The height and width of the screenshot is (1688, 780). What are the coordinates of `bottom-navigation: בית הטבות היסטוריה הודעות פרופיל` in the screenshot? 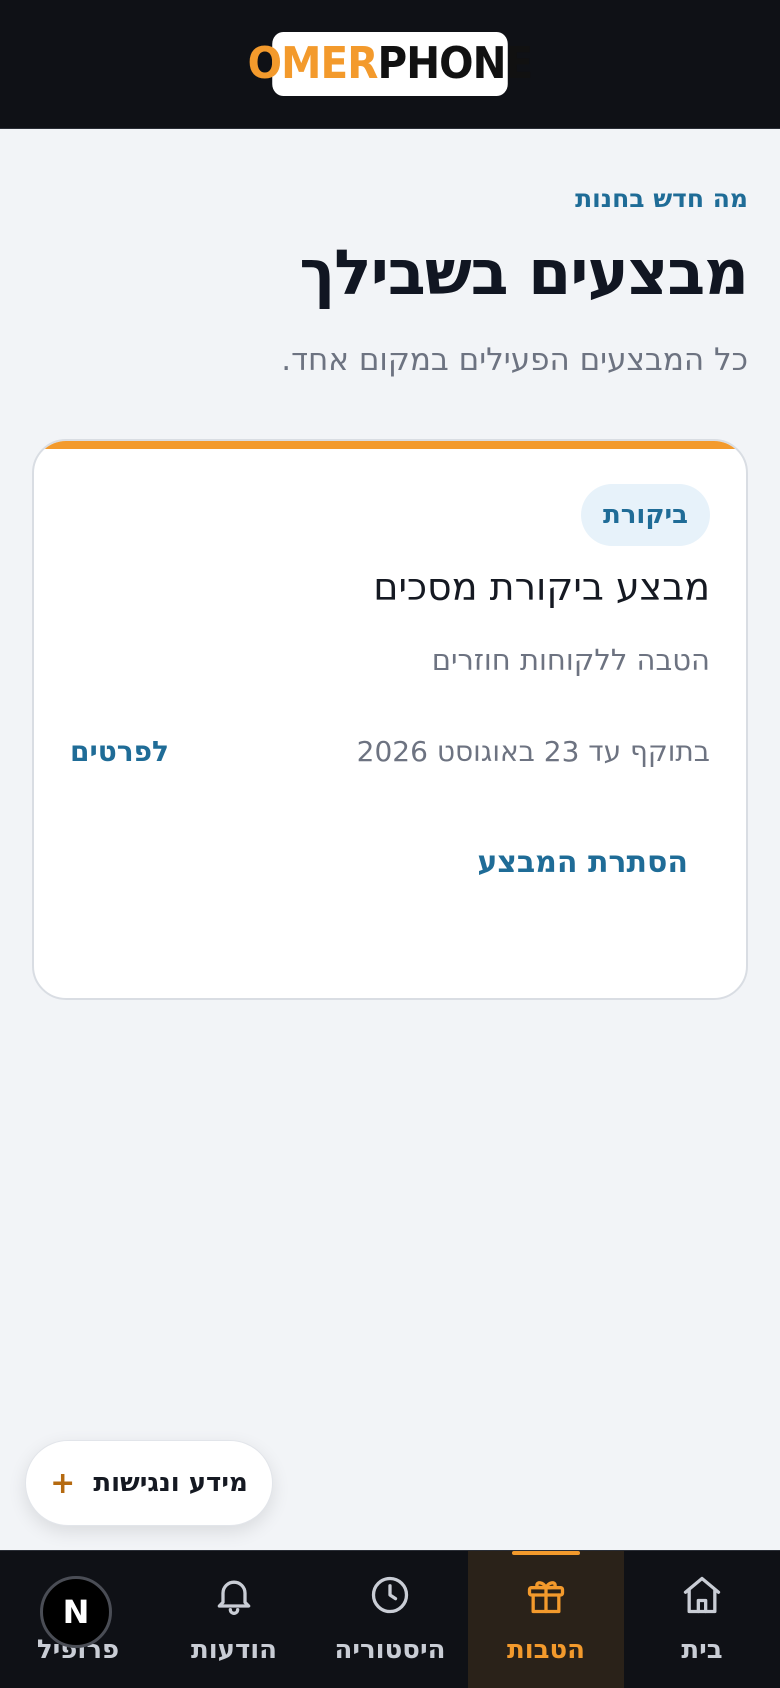 It's located at (390, 1619).